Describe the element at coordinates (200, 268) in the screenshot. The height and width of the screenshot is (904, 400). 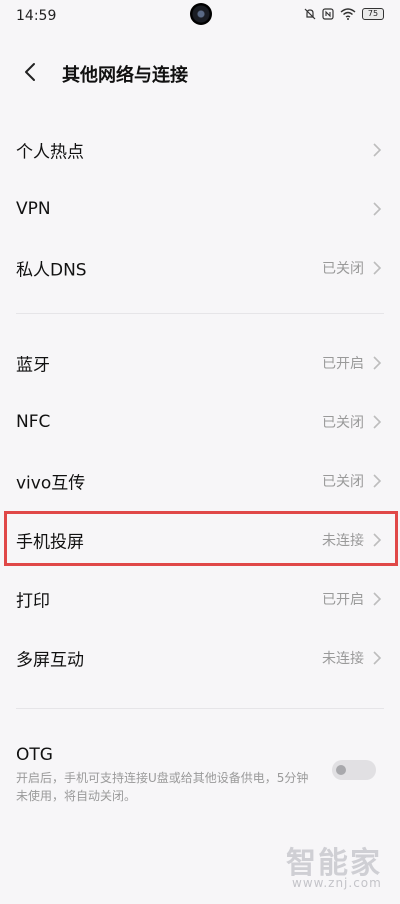
I see `row-private-dns: 私人DNS 已关闭` at that location.